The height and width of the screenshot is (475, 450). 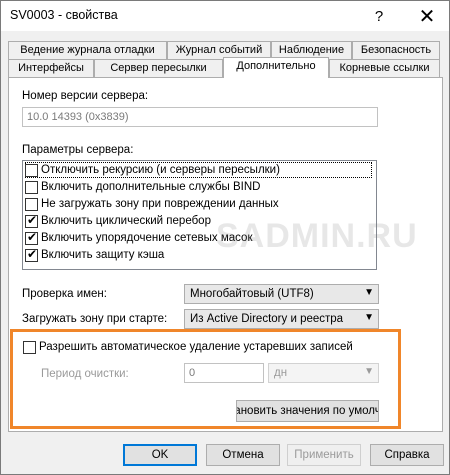 What do you see at coordinates (323, 373) in the screenshot?
I see `cleanup-unit-select: дн ▼` at bounding box center [323, 373].